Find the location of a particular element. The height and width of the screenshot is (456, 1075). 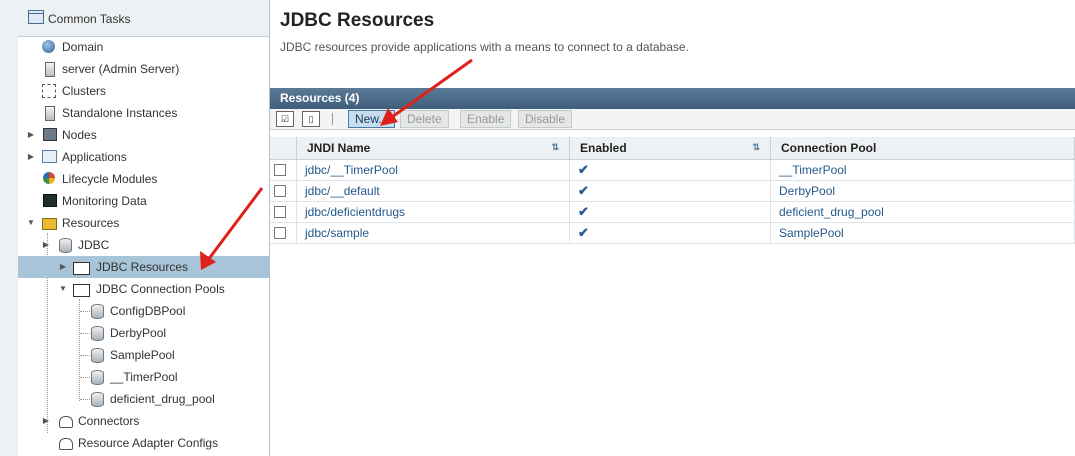

sidebar-item-samplepool: SamplePool is located at coordinates (134, 355).